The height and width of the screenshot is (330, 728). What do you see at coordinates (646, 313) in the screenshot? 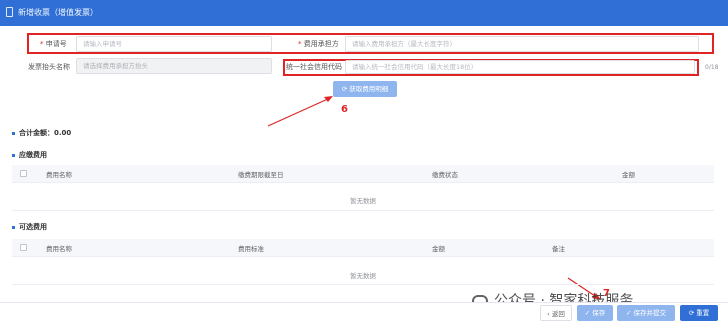
I see `save-submit-button: ✓ 保存并提交` at bounding box center [646, 313].